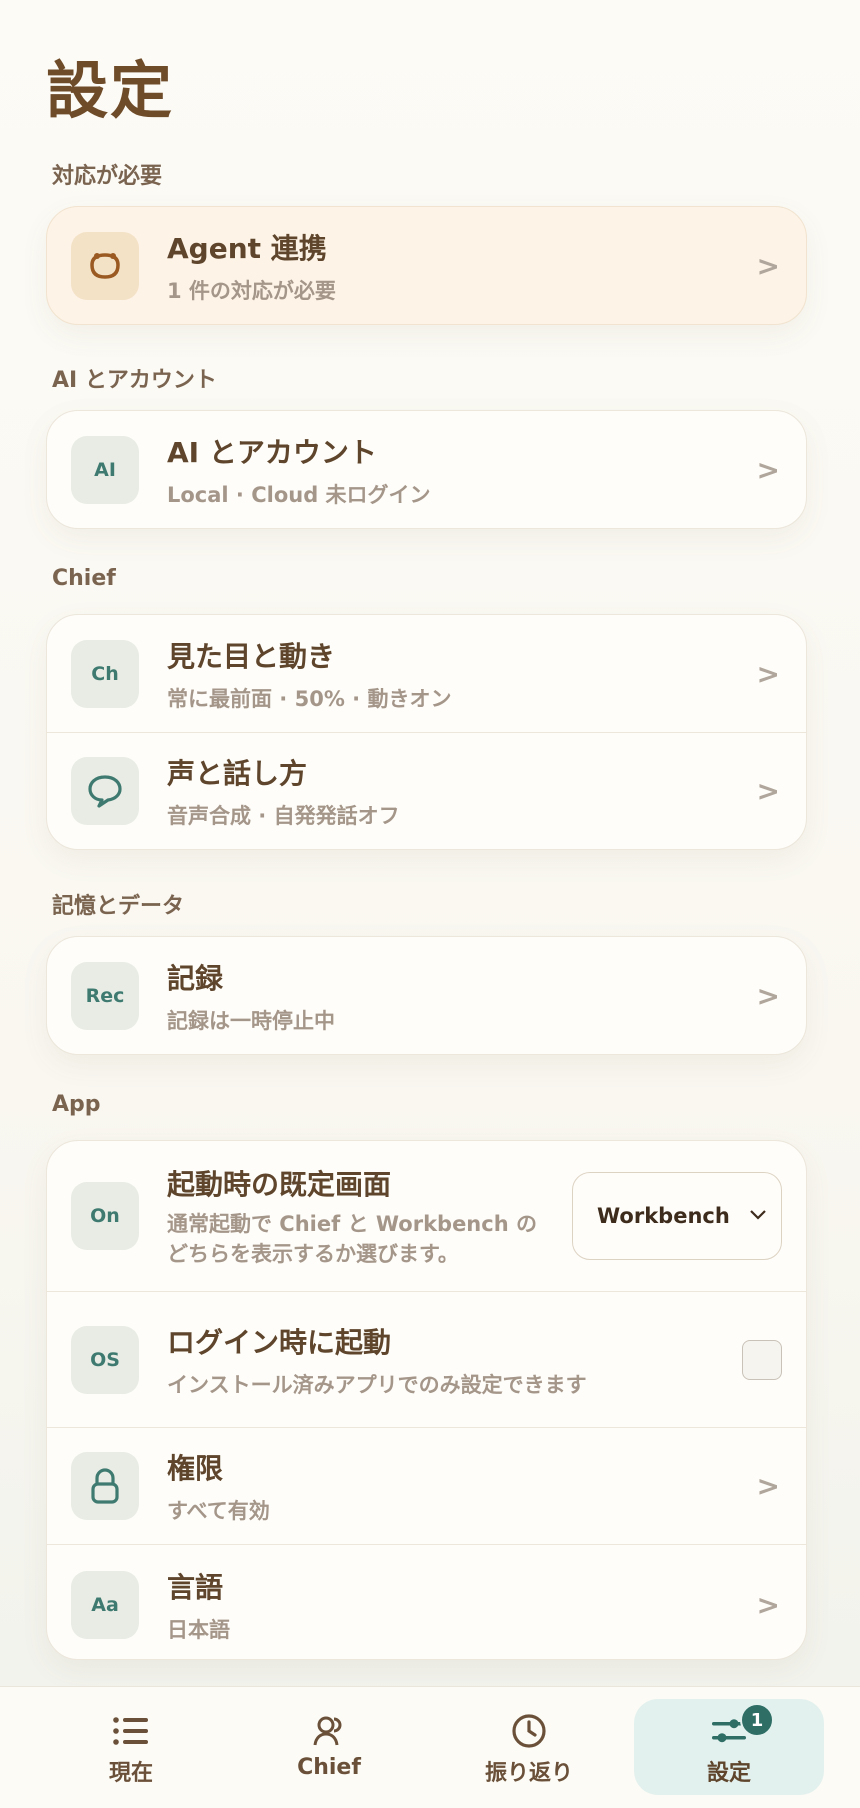  Describe the element at coordinates (107, 176) in the screenshot. I see `section-label-needs-action: 対応が必要` at that location.